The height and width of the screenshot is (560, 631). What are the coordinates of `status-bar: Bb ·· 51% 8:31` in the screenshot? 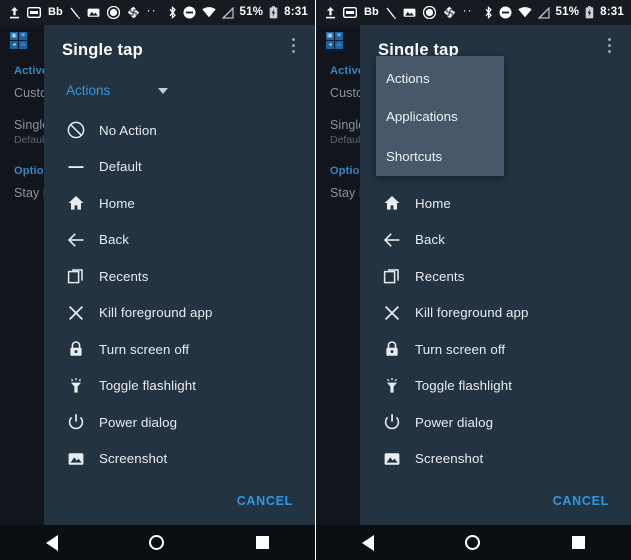 It's located at (473, 12).